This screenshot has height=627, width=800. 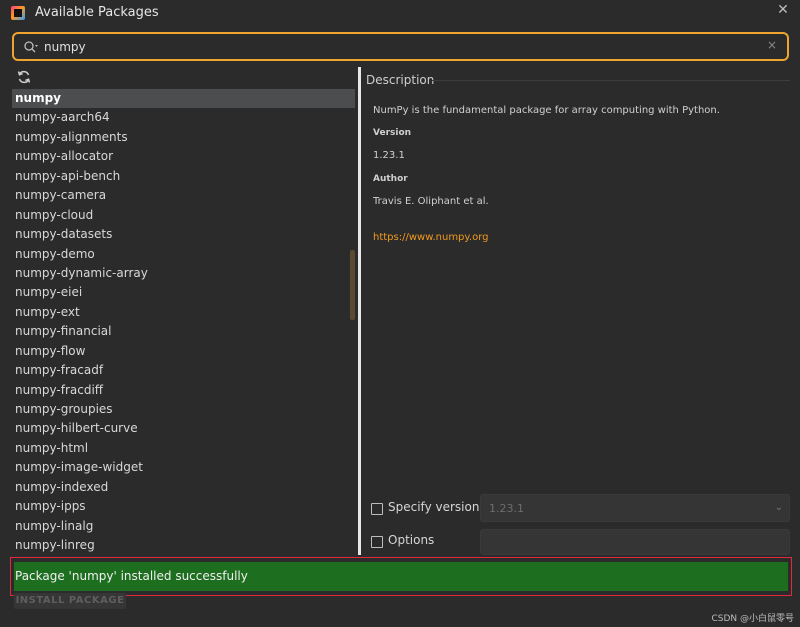 What do you see at coordinates (635, 508) in the screenshot?
I see `version-select: 1.23.1 ⌄` at bounding box center [635, 508].